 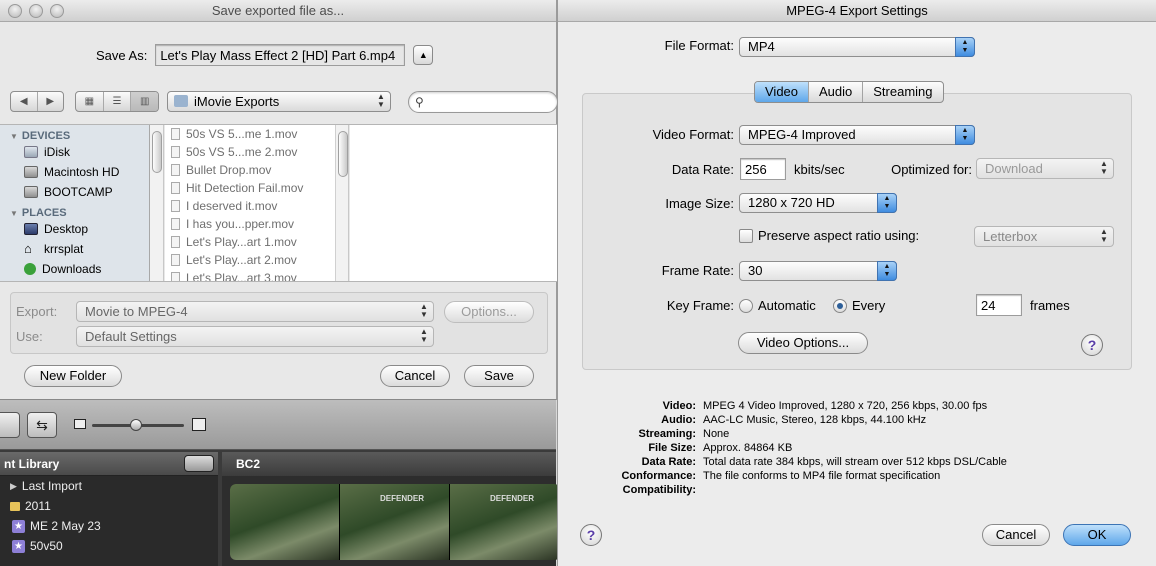 What do you see at coordinates (1045, 168) in the screenshot?
I see `optimized-for-popup: Download ▲ ▼` at bounding box center [1045, 168].